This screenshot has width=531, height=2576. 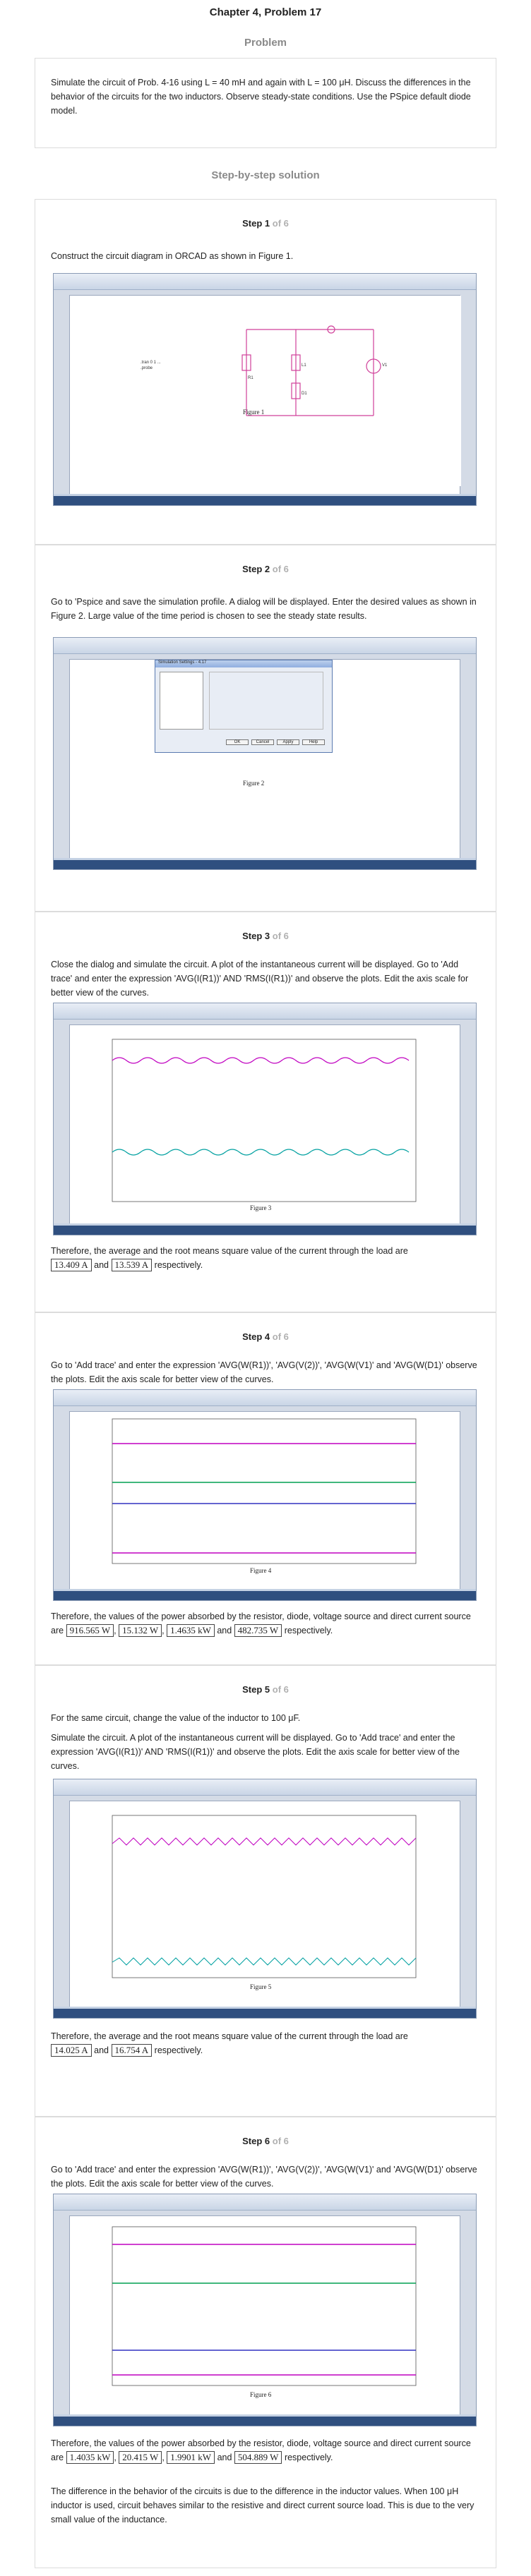 I want to click on step-title-text: Step 6, so click(x=256, y=2141).